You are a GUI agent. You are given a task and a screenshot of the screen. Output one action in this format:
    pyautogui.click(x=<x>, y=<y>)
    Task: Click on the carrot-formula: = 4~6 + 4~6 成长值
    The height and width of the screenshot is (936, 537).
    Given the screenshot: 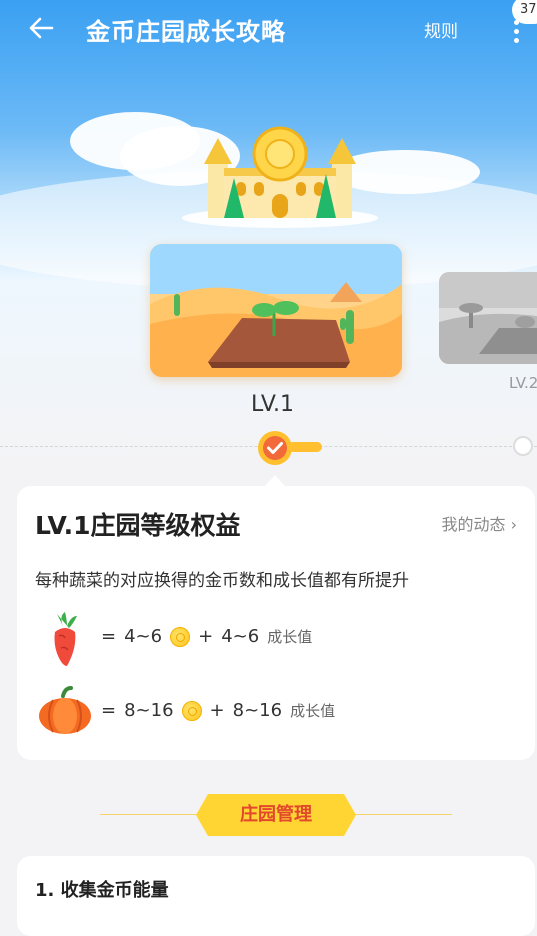 What is the action you would take?
    pyautogui.click(x=206, y=636)
    